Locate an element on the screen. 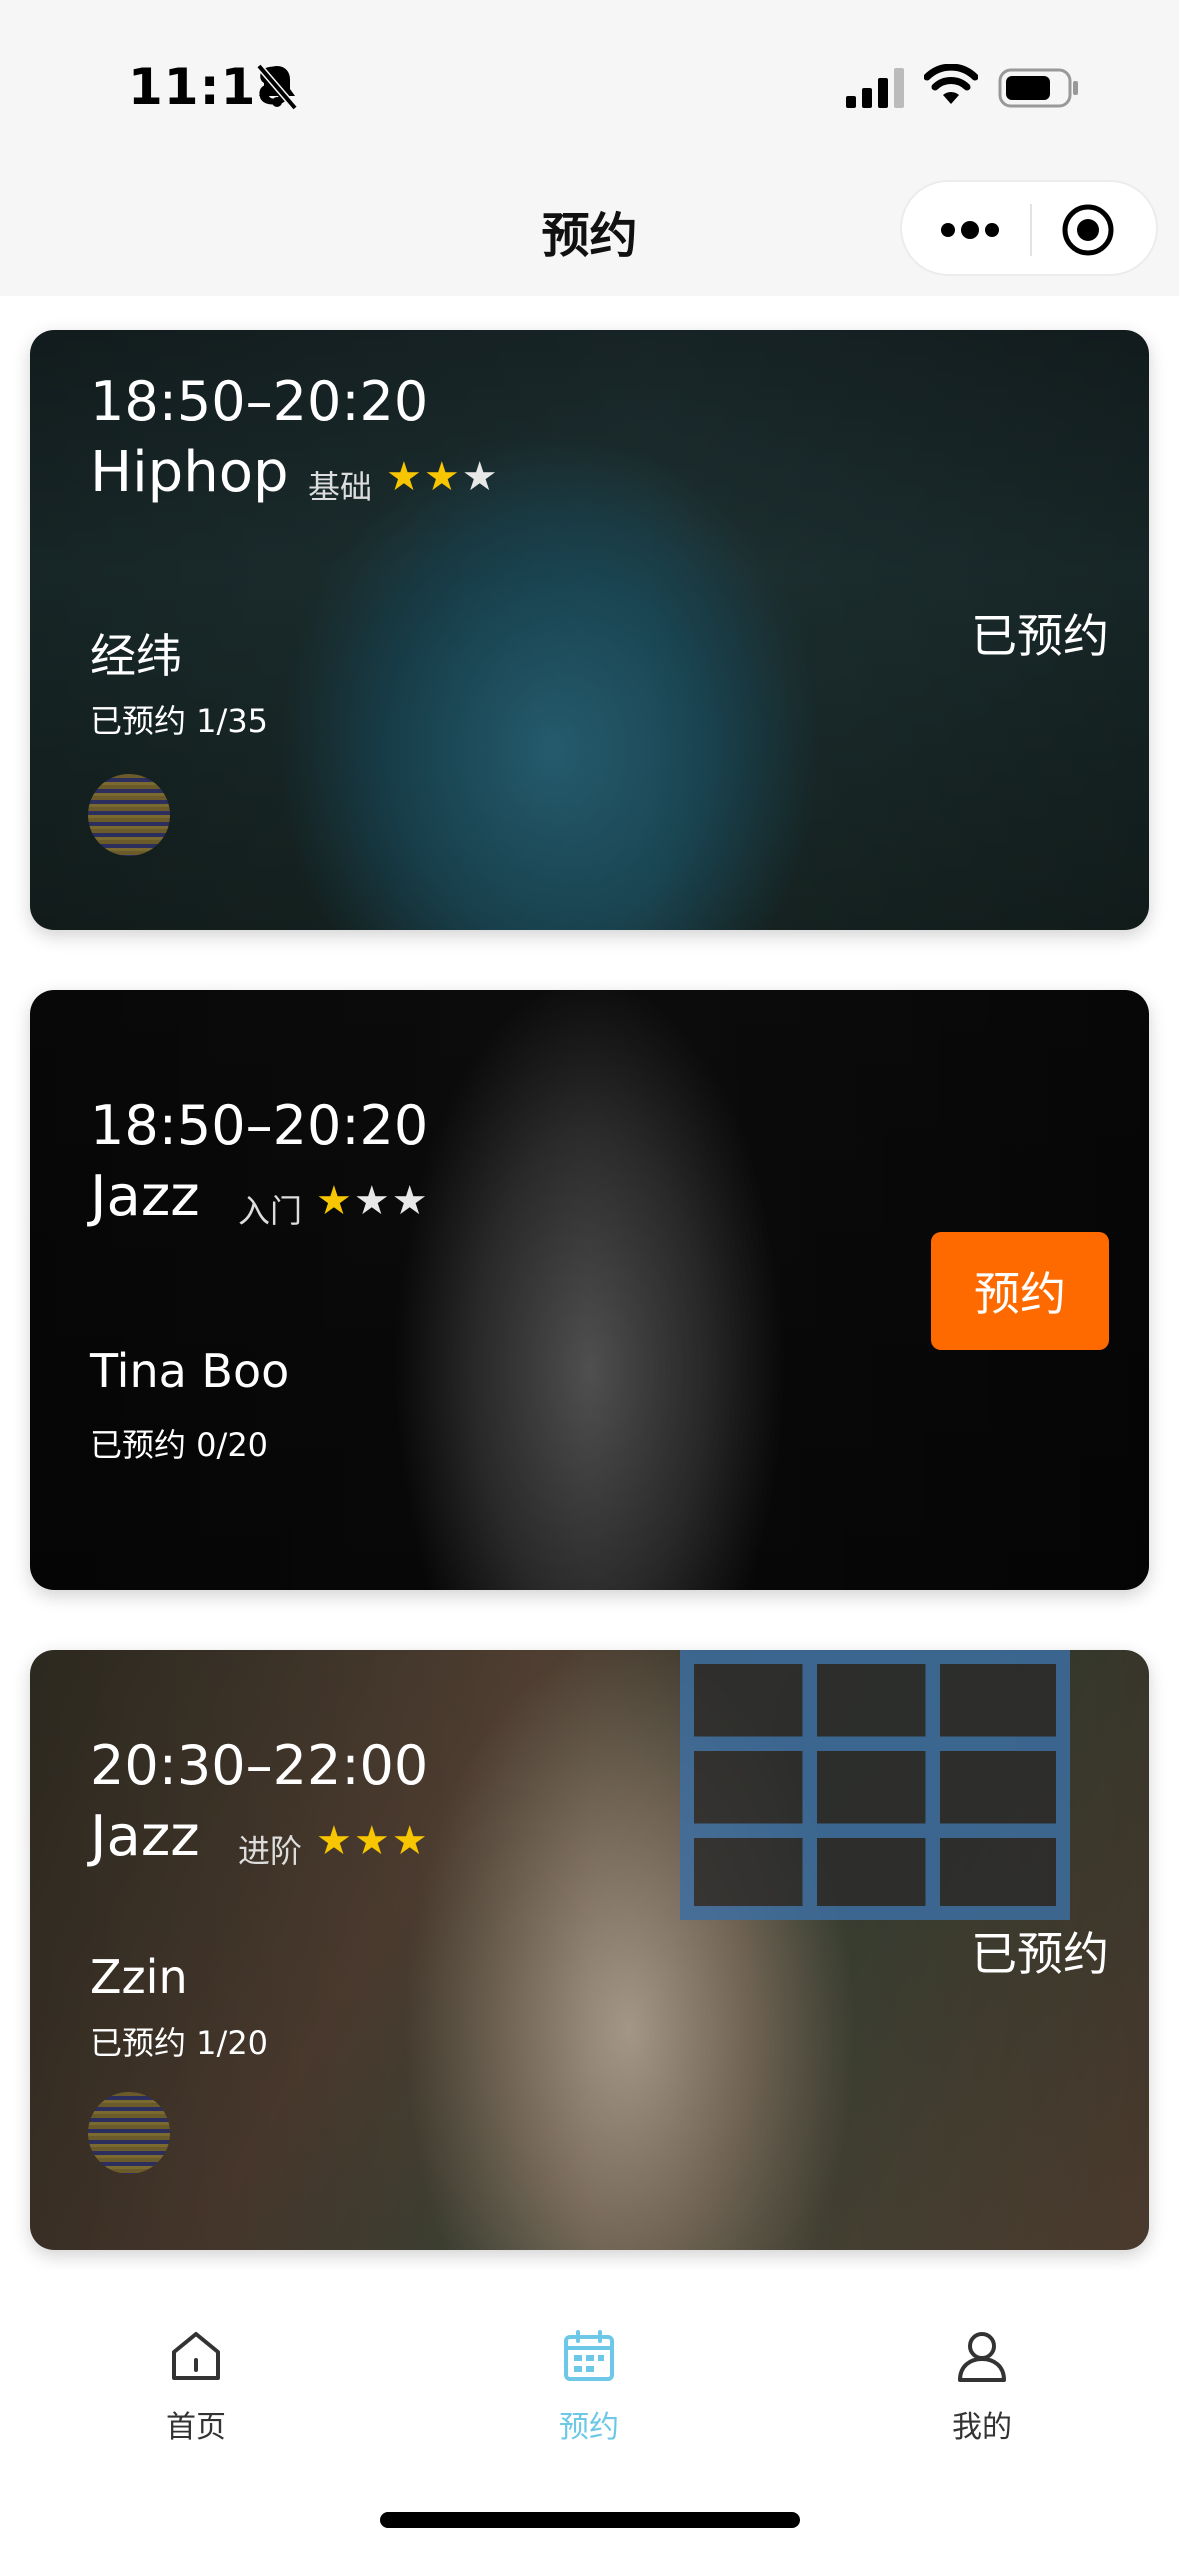  wifi-icon is located at coordinates (951, 84).